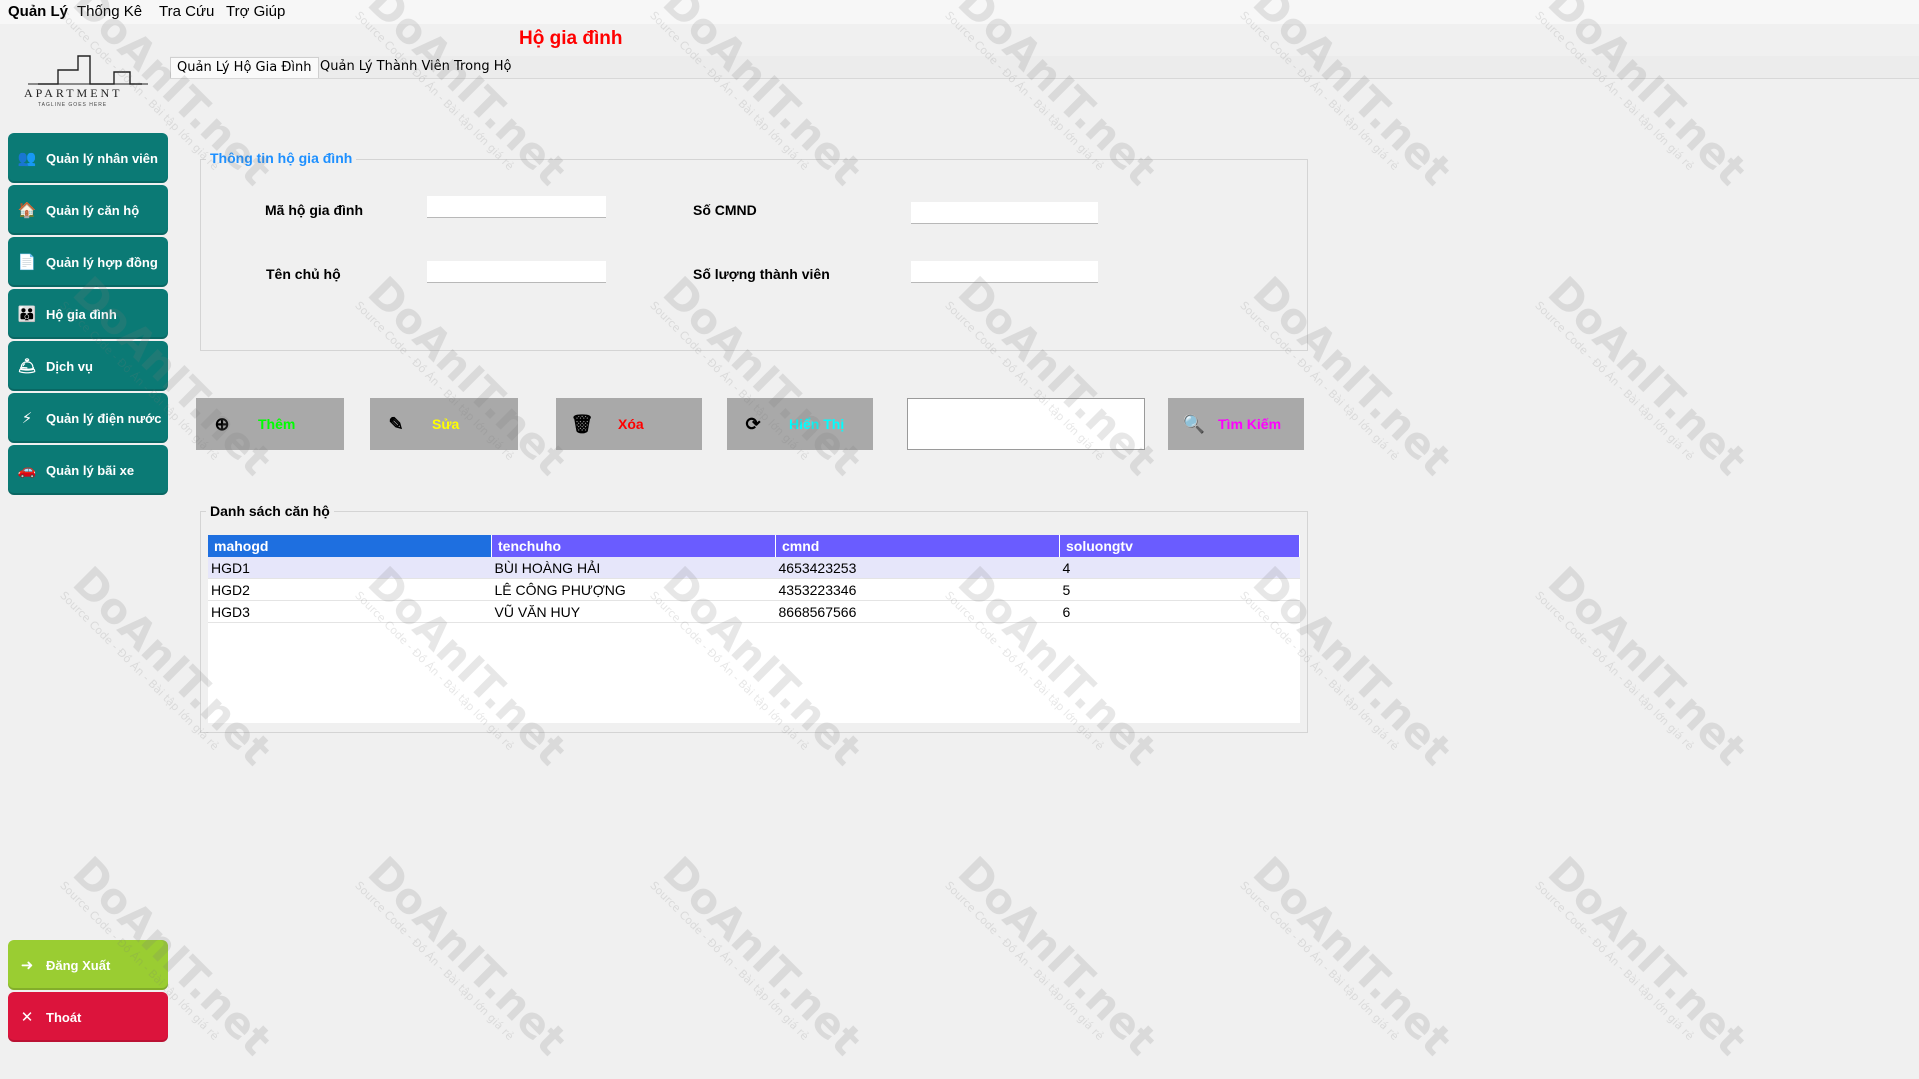 The height and width of the screenshot is (1079, 1919). Describe the element at coordinates (1004, 213) in the screenshot. I see `cmnd-input` at that location.